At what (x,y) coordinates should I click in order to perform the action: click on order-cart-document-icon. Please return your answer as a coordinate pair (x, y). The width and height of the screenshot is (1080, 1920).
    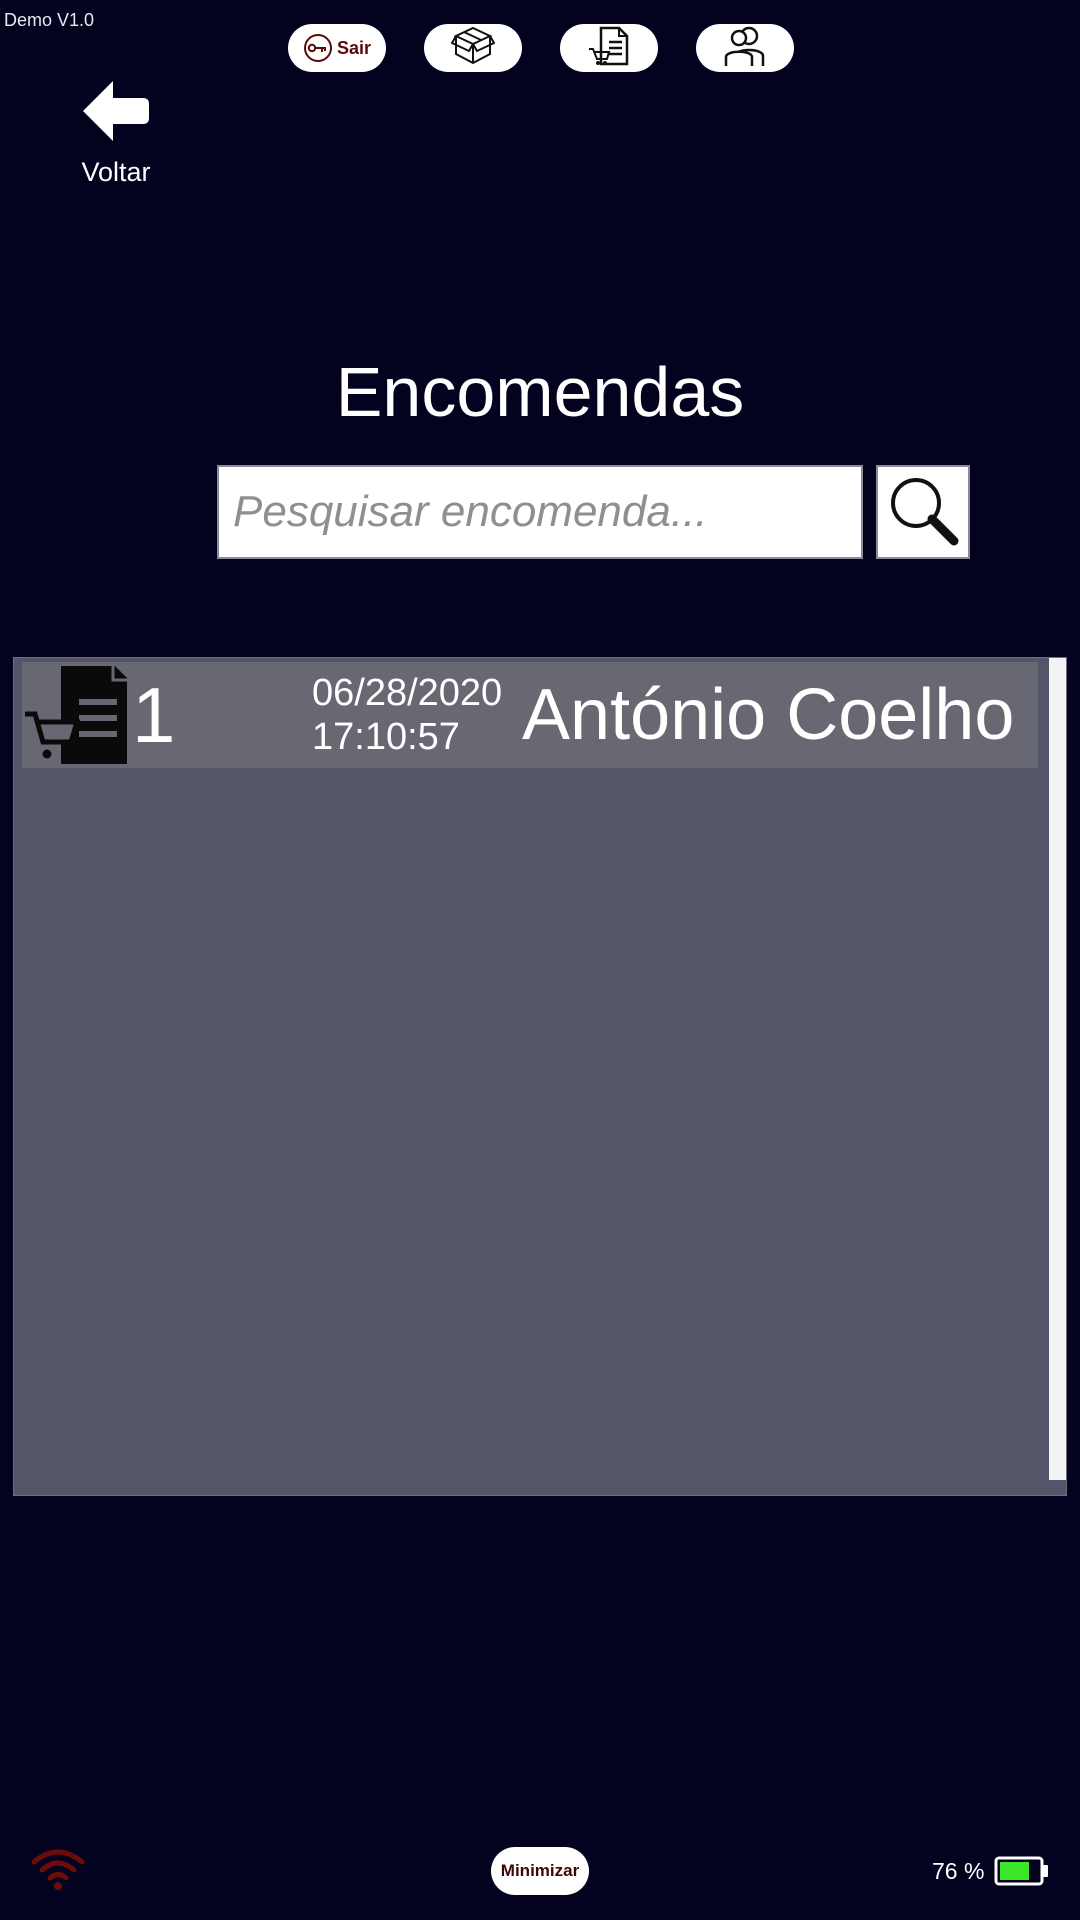
    Looking at the image, I should click on (77, 715).